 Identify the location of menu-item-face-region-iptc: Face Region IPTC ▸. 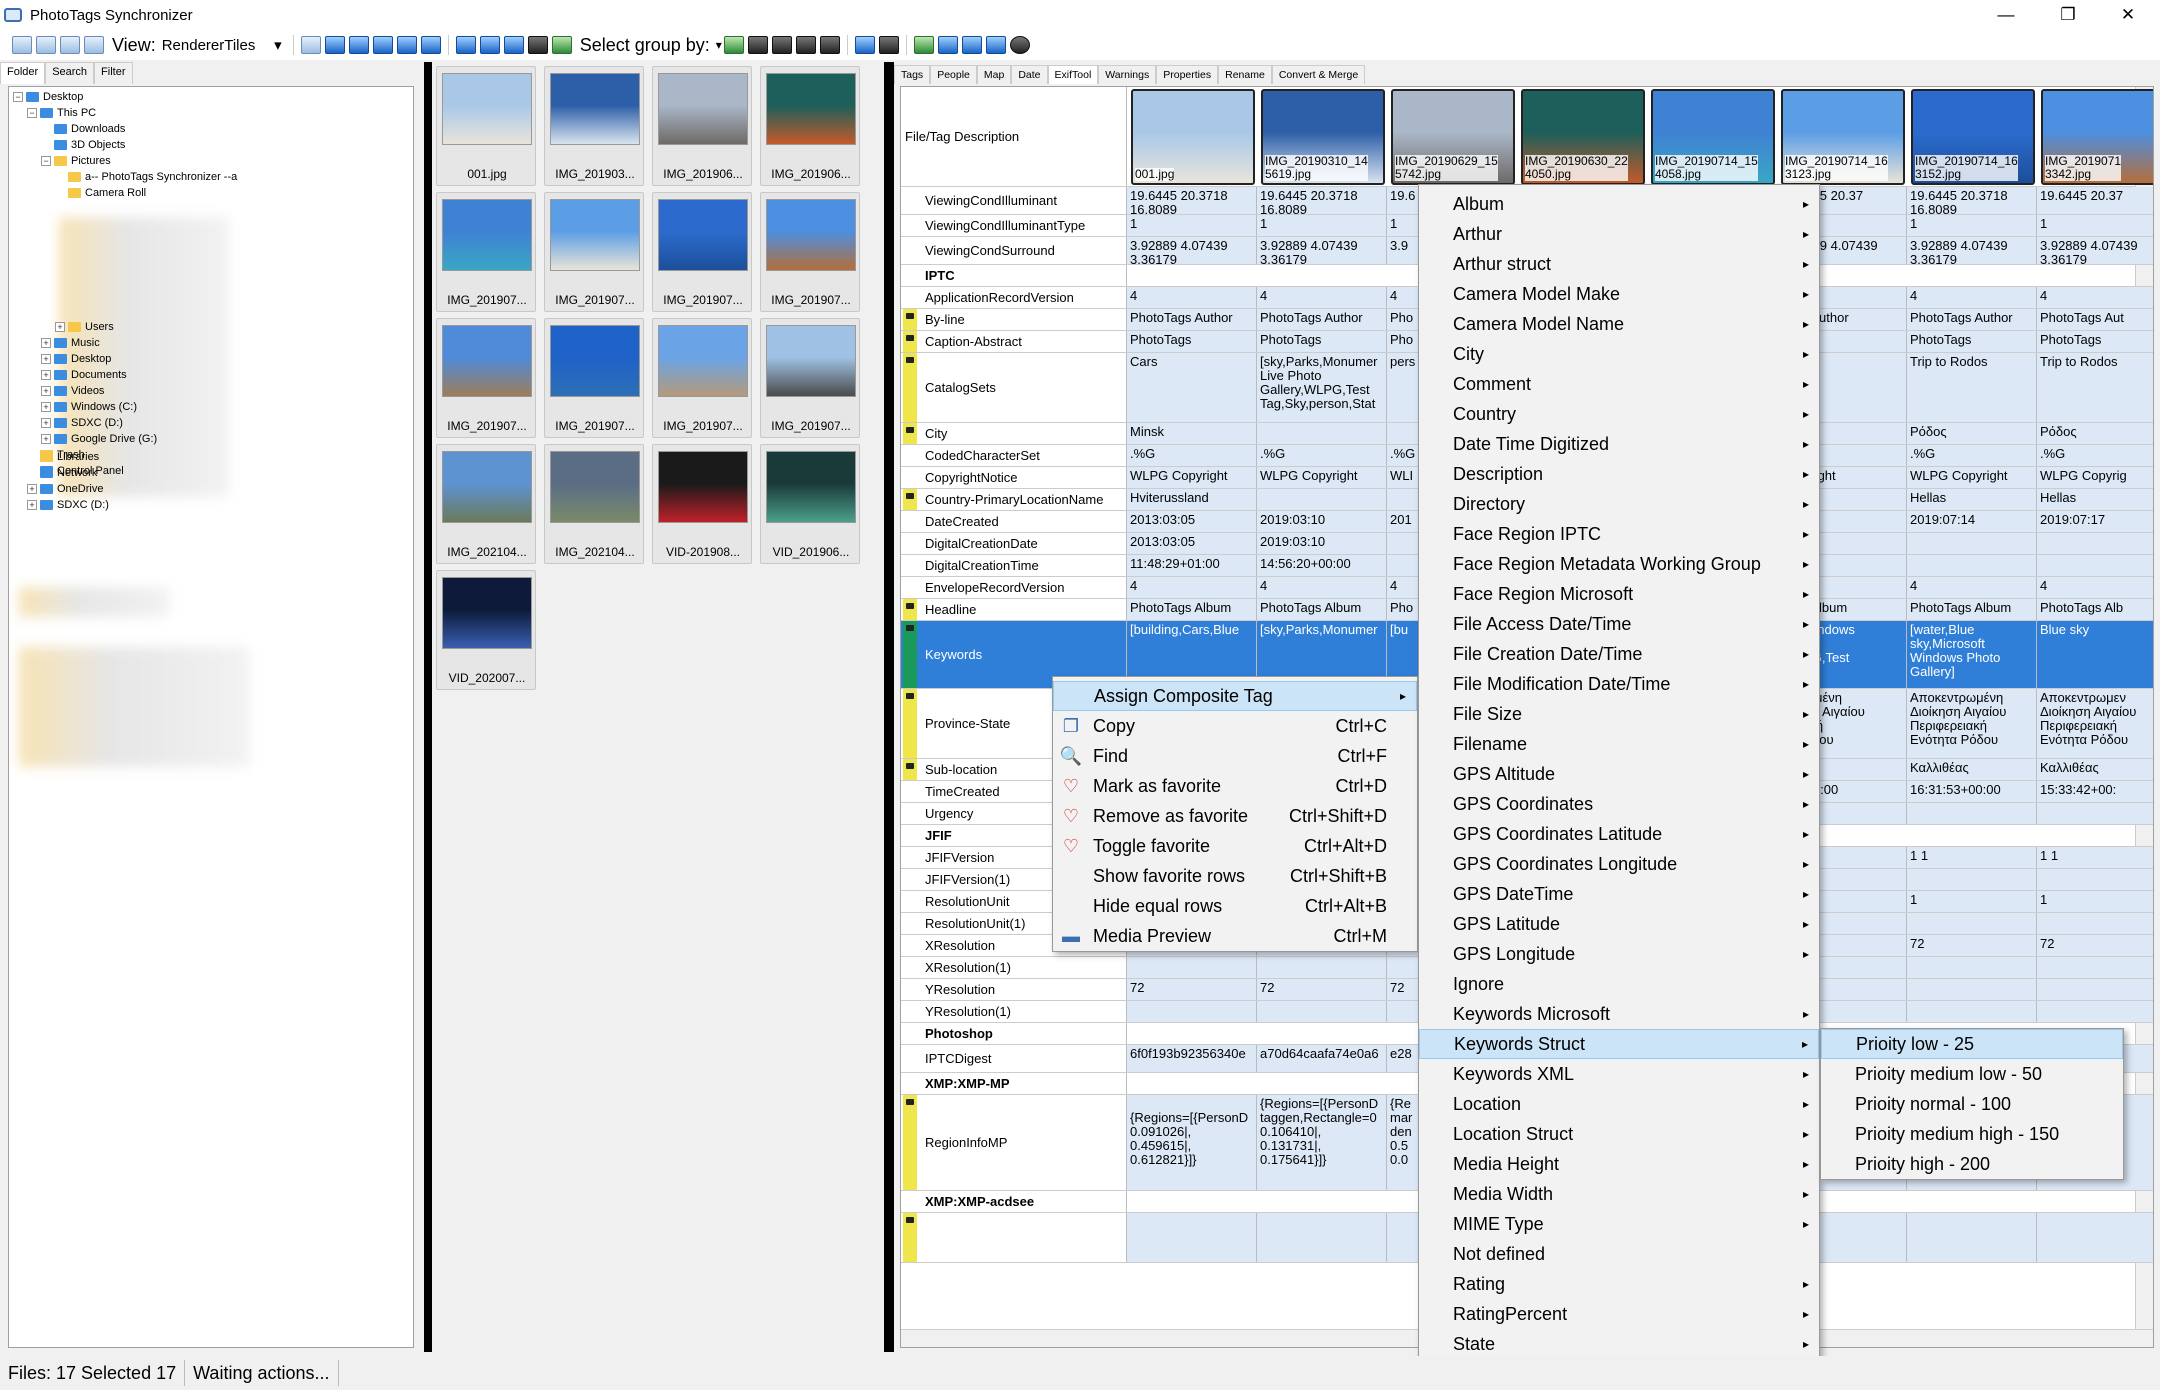
(1619, 534).